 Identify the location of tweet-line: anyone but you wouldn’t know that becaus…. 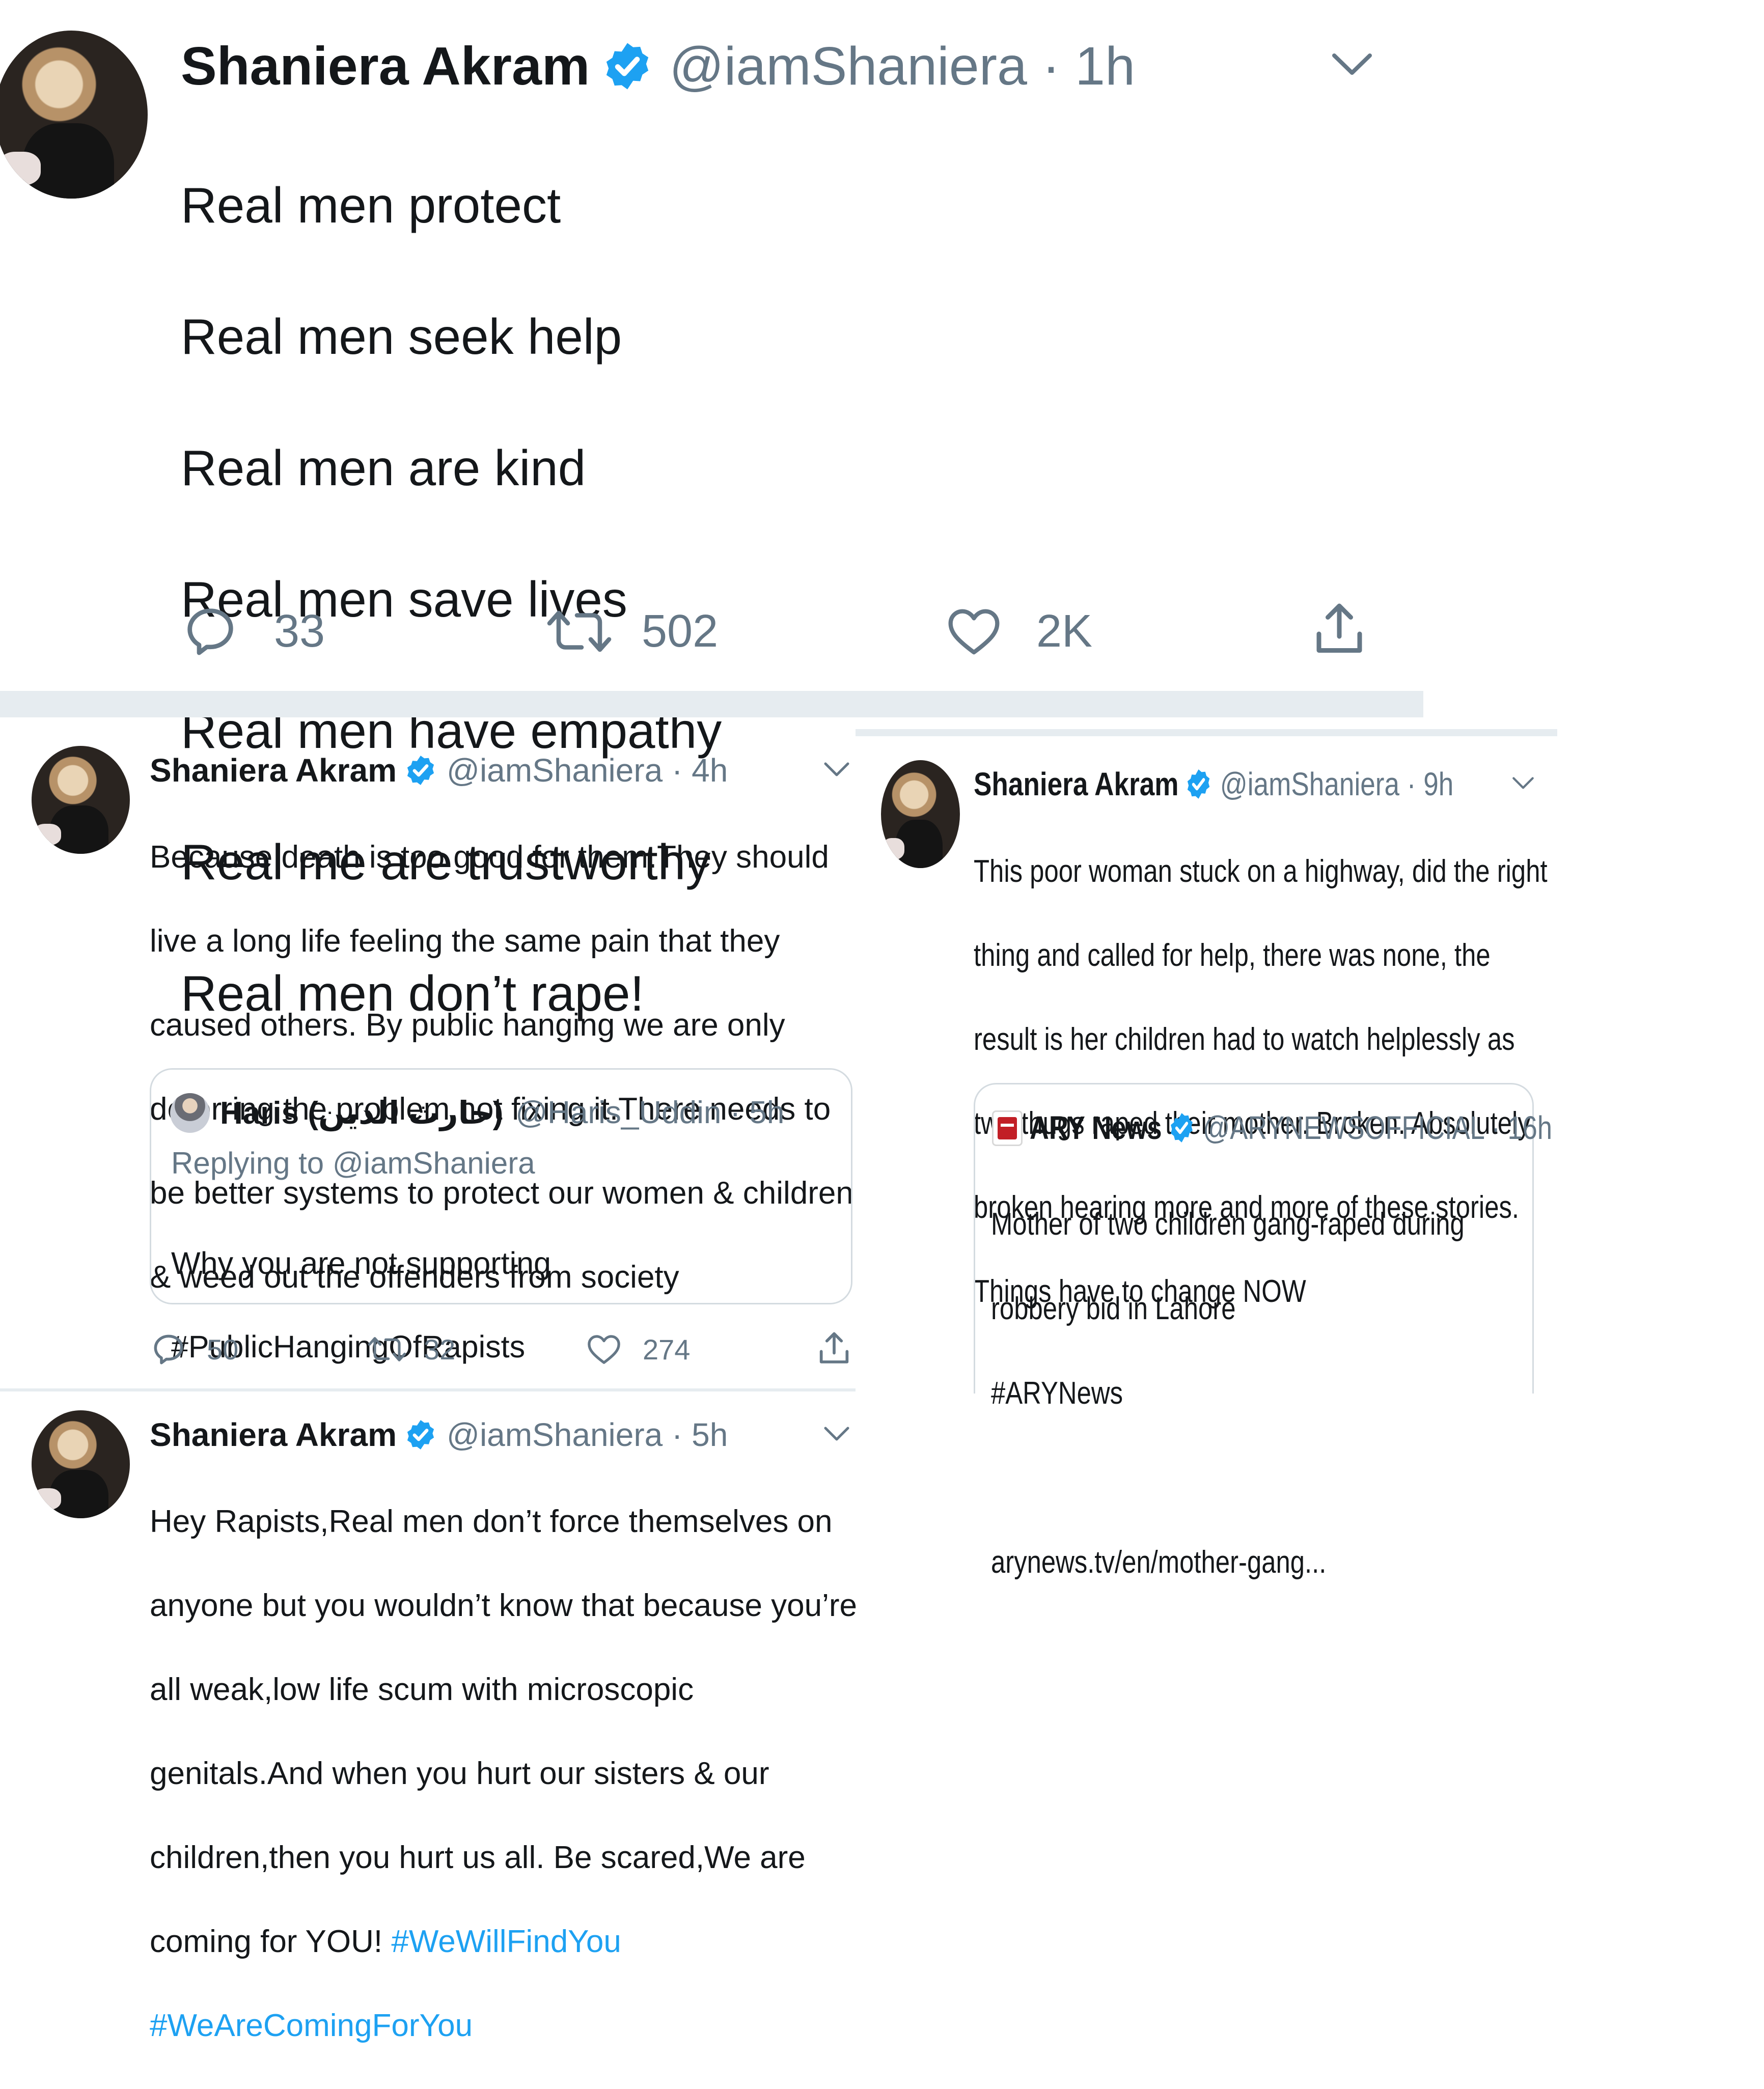
(504, 1605).